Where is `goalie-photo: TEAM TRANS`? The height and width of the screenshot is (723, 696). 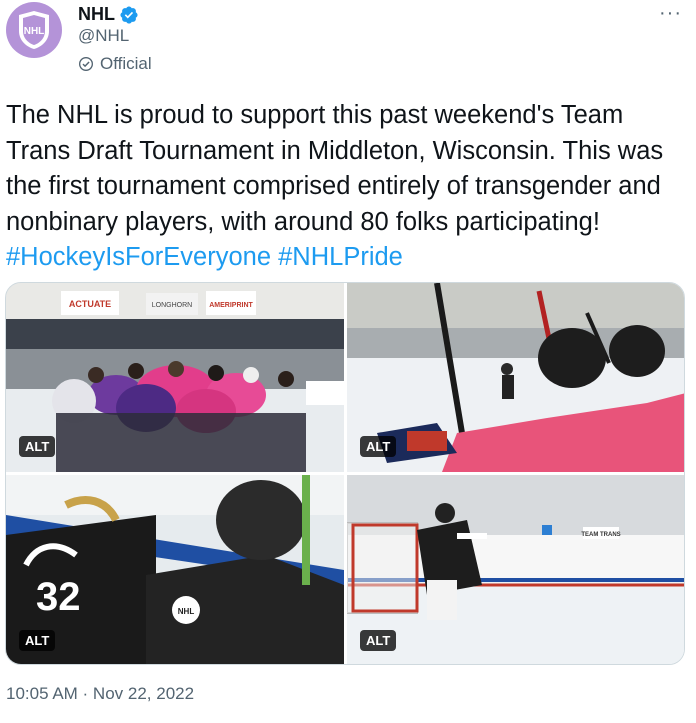
goalie-photo: TEAM TRANS is located at coordinates (515, 569).